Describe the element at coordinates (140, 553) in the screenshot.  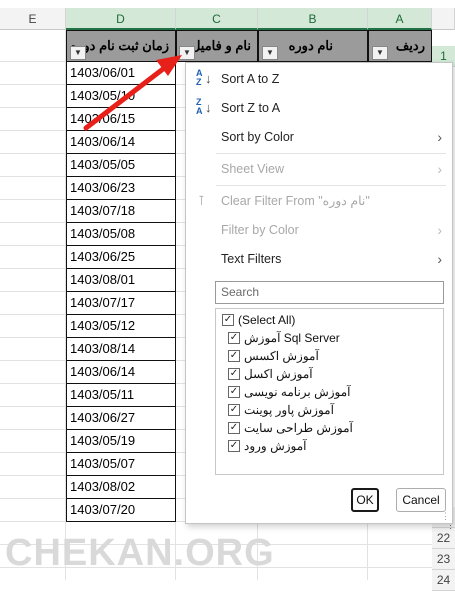
I see `watermark: CHEKAN.ORG` at that location.